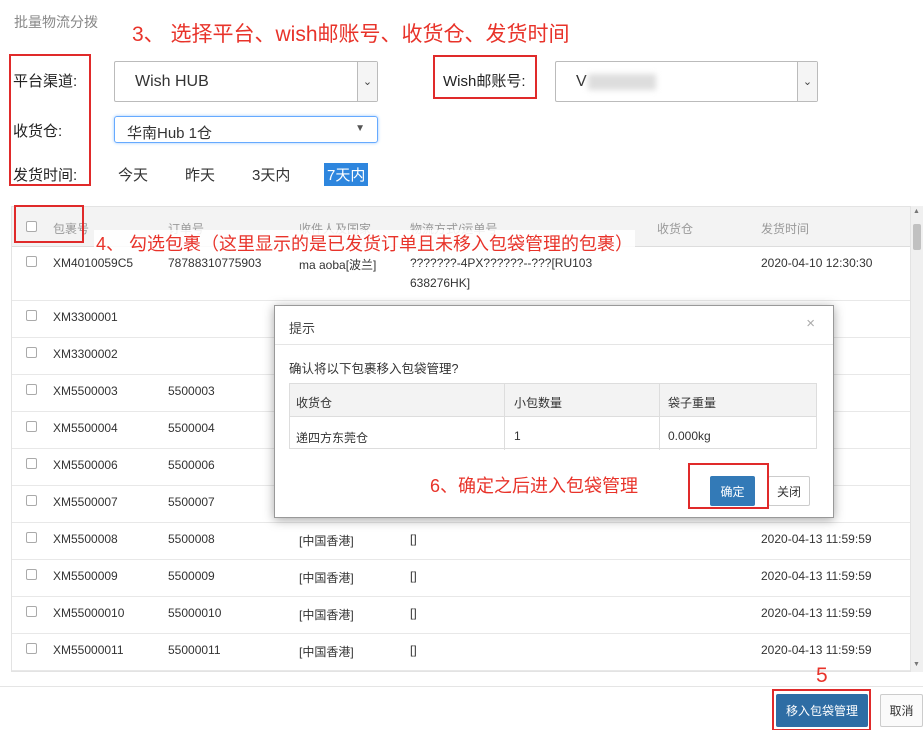 This screenshot has height=730, width=923. I want to click on warehouse-label: 收货仓:, so click(38, 131).